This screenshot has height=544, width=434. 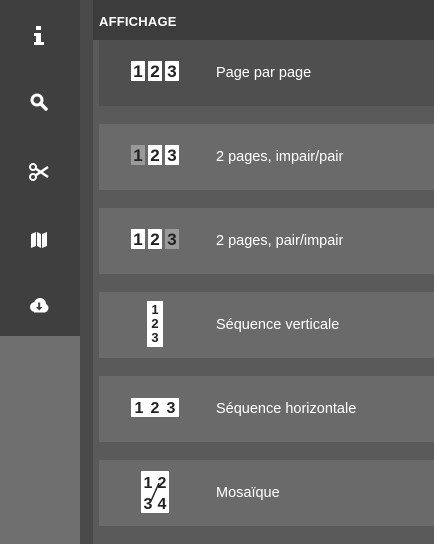 I want to click on info-icon, so click(x=39, y=36).